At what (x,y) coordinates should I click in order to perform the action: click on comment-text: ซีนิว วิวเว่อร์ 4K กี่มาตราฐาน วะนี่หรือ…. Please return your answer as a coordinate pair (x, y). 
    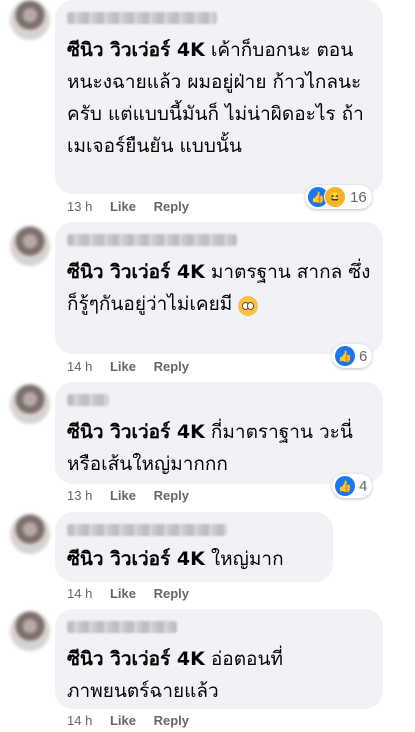
    Looking at the image, I should click on (210, 448).